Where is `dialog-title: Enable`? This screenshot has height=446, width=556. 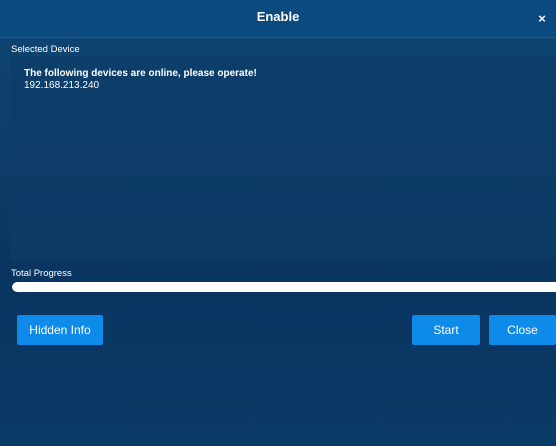
dialog-title: Enable is located at coordinates (278, 16).